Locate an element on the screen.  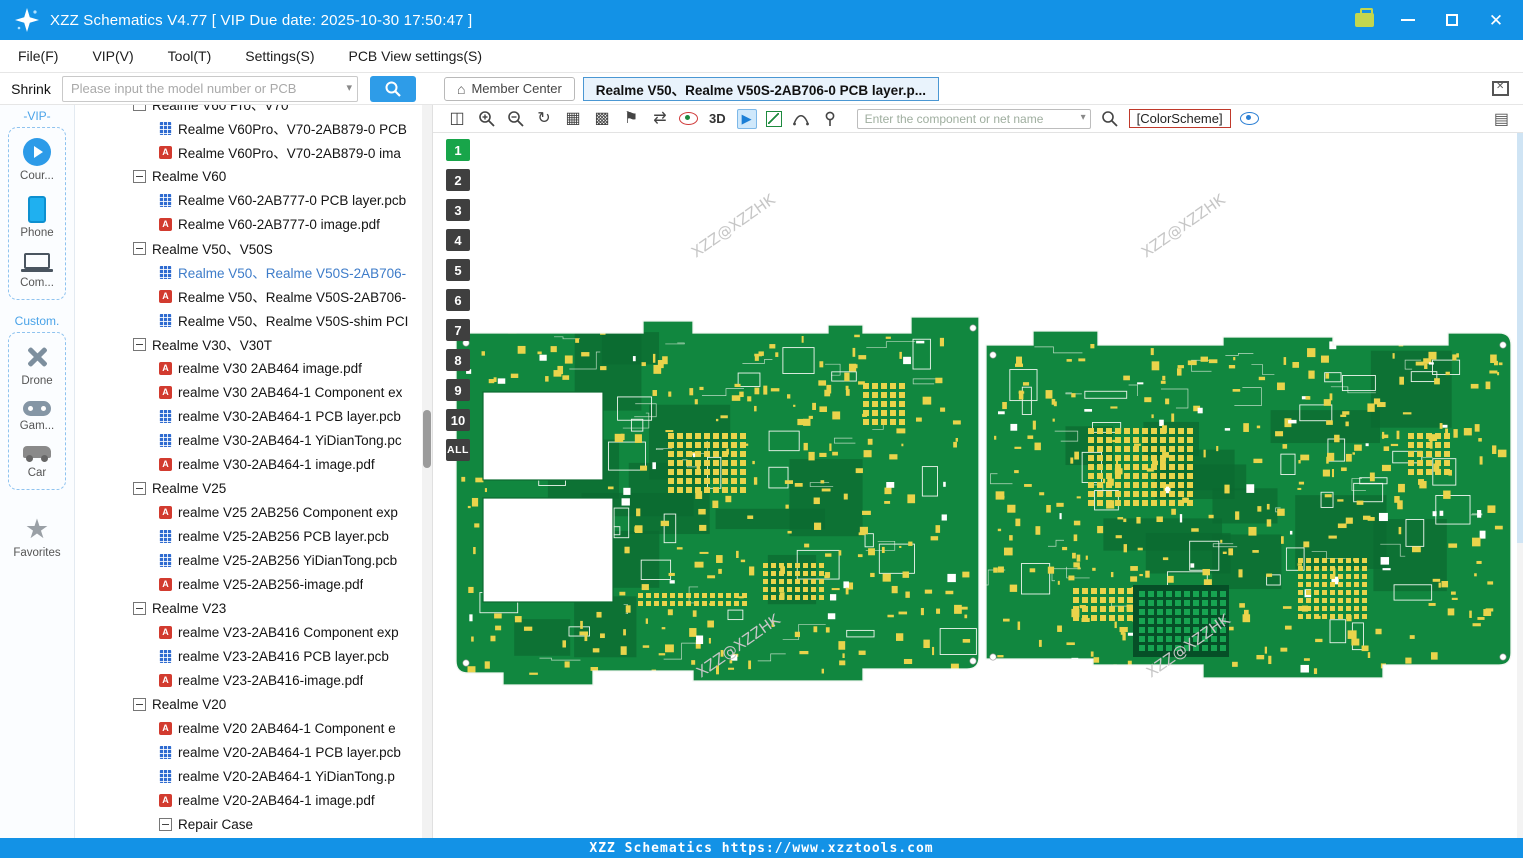
curve-measure-icon is located at coordinates (801, 119).